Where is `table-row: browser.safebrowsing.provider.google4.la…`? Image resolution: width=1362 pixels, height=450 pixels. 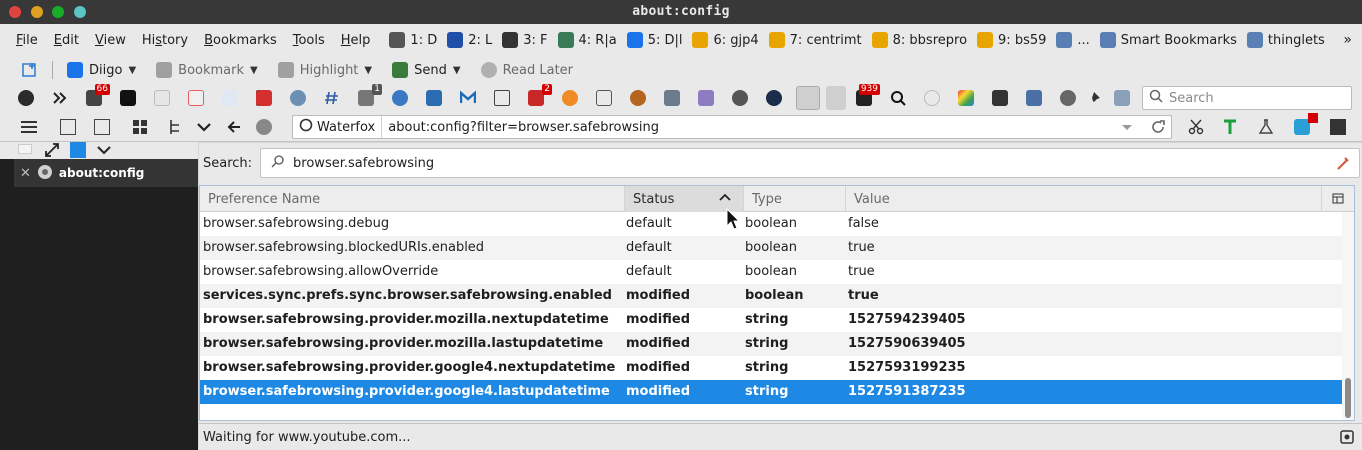
table-row: browser.safebrowsing.provider.google4.la… is located at coordinates (771, 392).